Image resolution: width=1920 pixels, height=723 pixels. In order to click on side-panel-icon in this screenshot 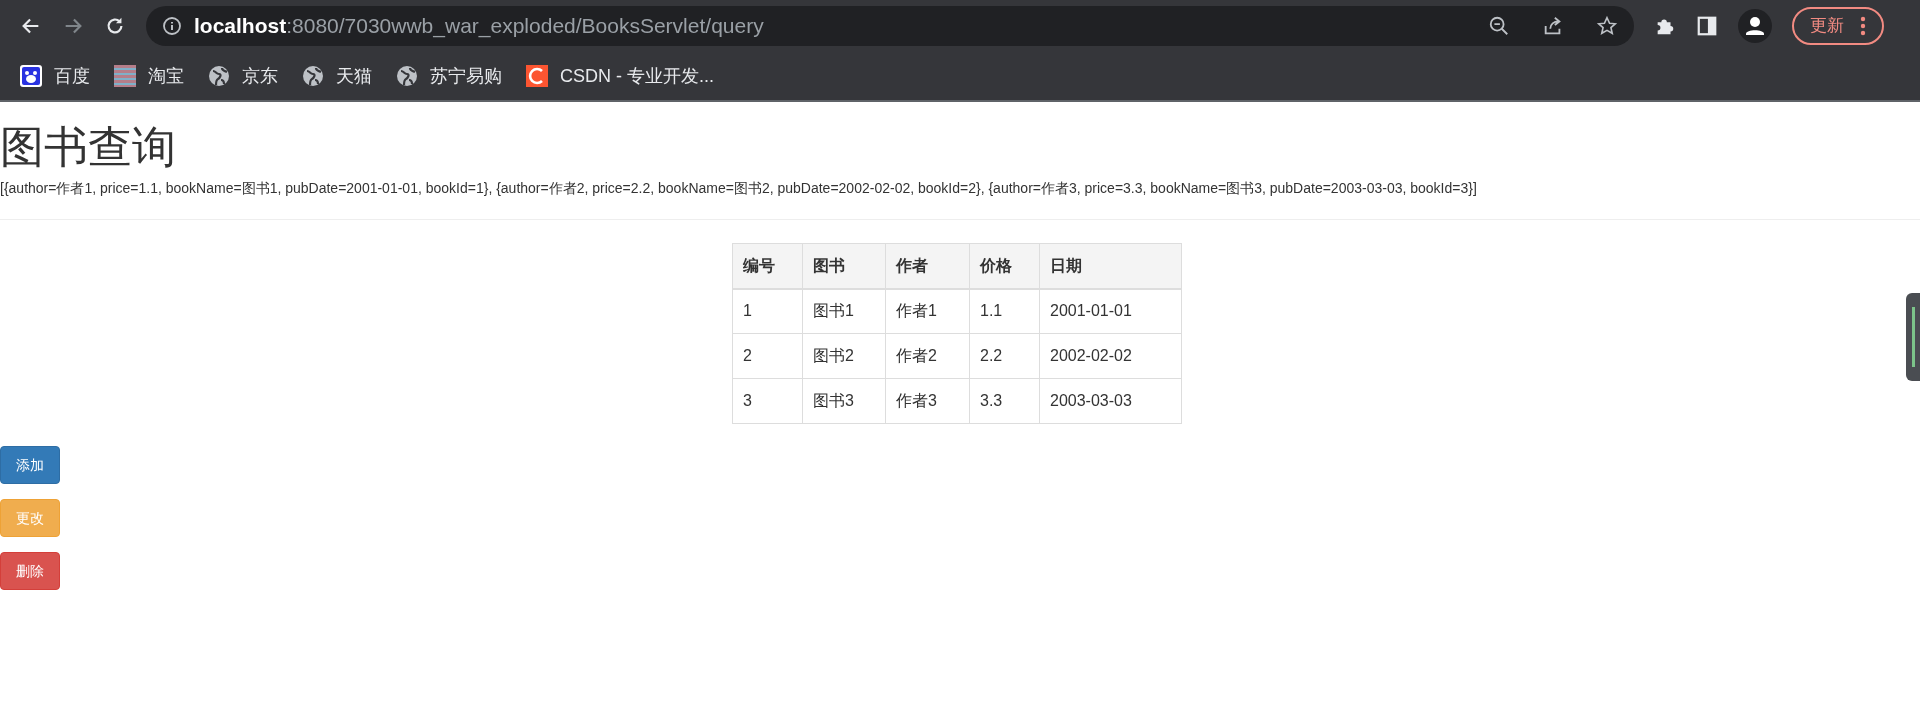, I will do `click(1707, 26)`.